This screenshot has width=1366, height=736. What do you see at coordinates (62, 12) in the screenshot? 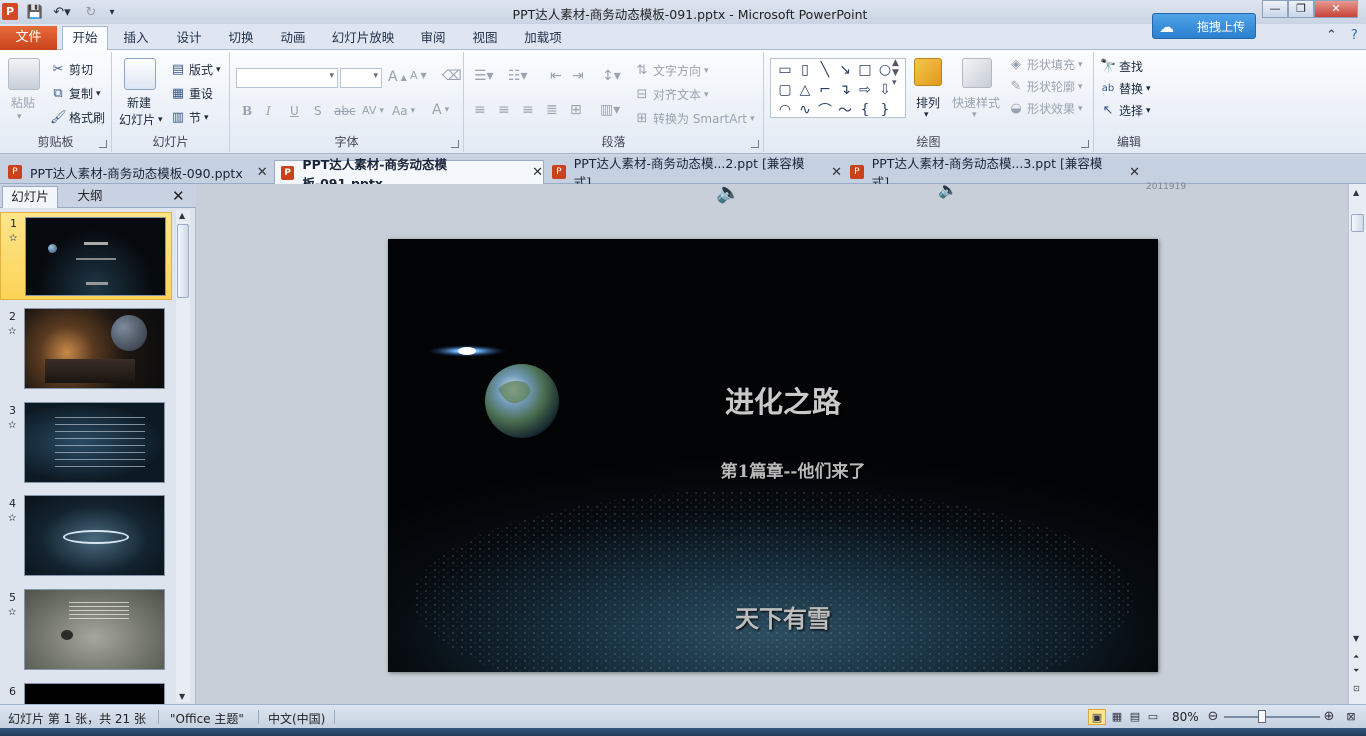
I see `undo-icon: ↶▾` at bounding box center [62, 12].